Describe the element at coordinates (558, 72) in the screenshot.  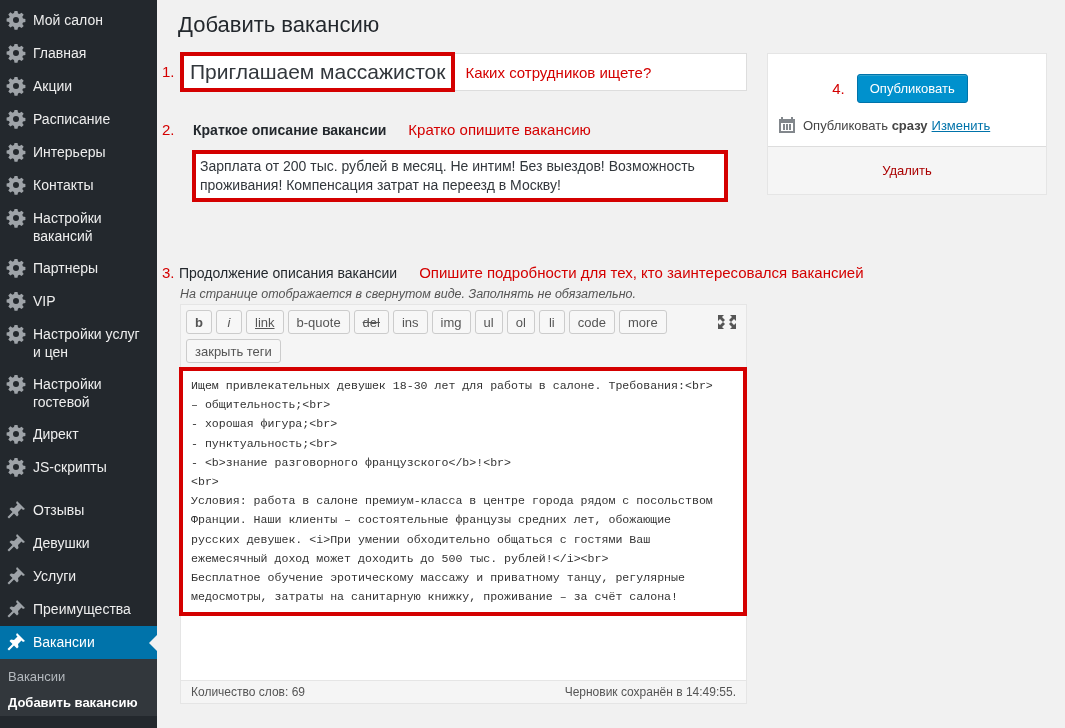
I see `annotation-hint: Каких сотрудников ищете?` at that location.